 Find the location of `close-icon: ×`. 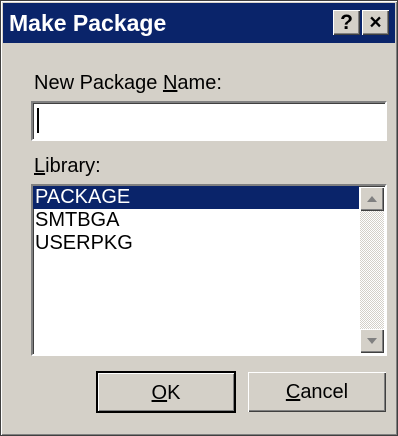

close-icon: × is located at coordinates (375, 22).